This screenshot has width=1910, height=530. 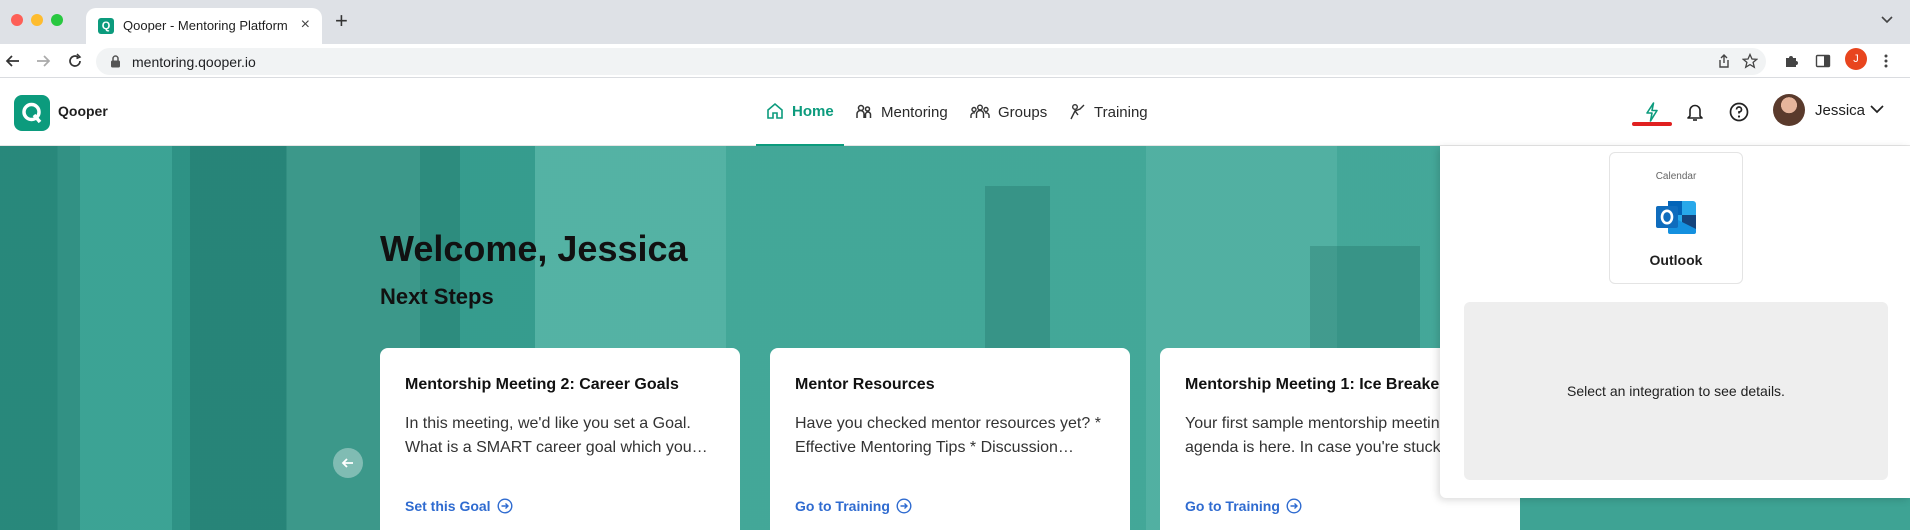 What do you see at coordinates (931, 61) in the screenshot?
I see `address-bar: mentoring.qooper.io` at bounding box center [931, 61].